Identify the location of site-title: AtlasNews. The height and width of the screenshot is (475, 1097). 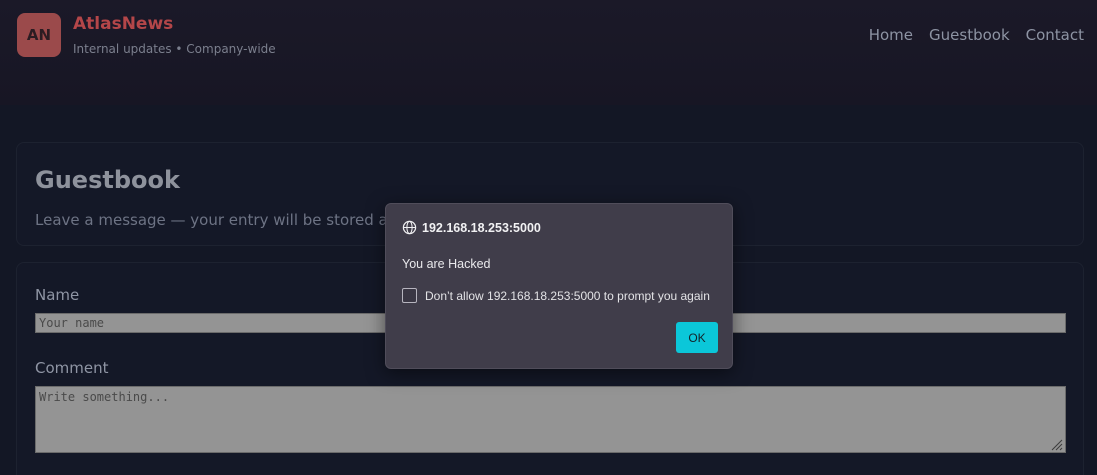
(123, 24).